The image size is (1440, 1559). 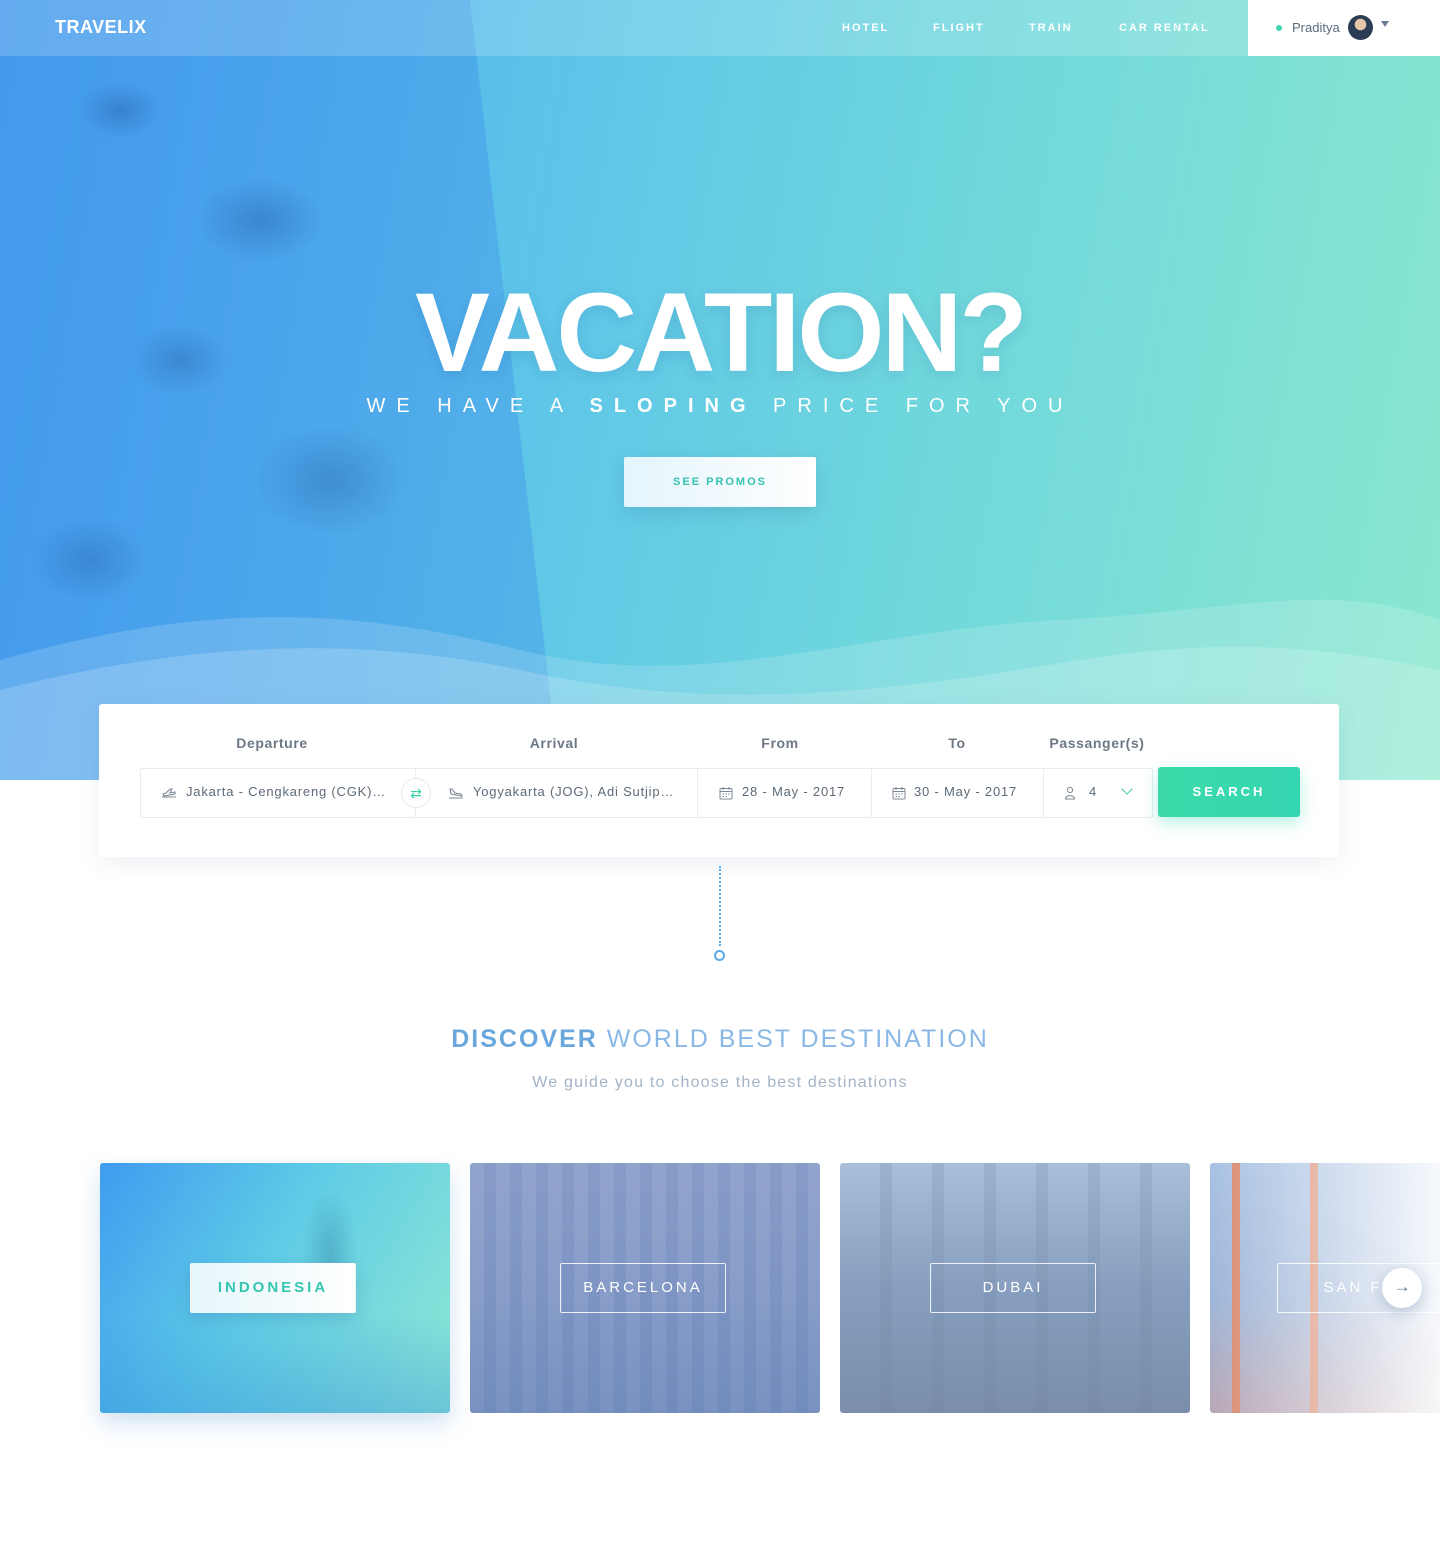 I want to click on hero-subtitle: WE HAVE A SLOPING PRICE FOR YOU, so click(x=720, y=406).